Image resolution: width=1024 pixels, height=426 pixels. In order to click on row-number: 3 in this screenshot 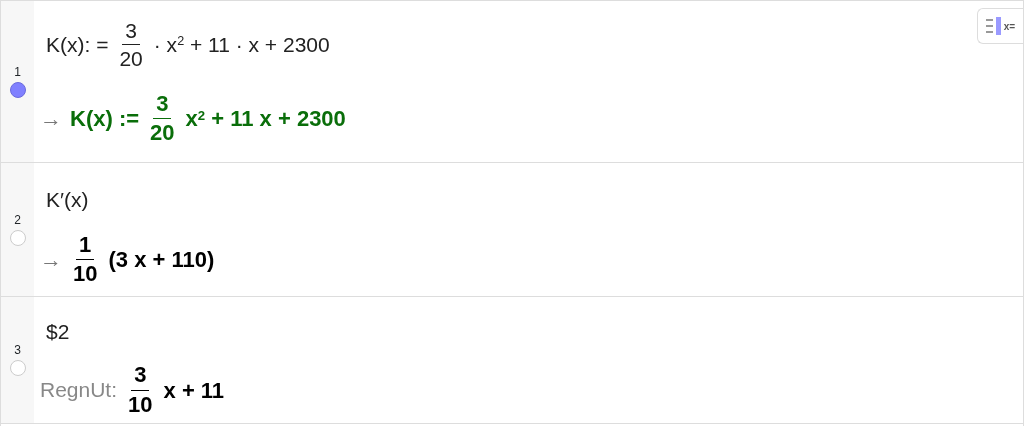, I will do `click(17, 350)`.